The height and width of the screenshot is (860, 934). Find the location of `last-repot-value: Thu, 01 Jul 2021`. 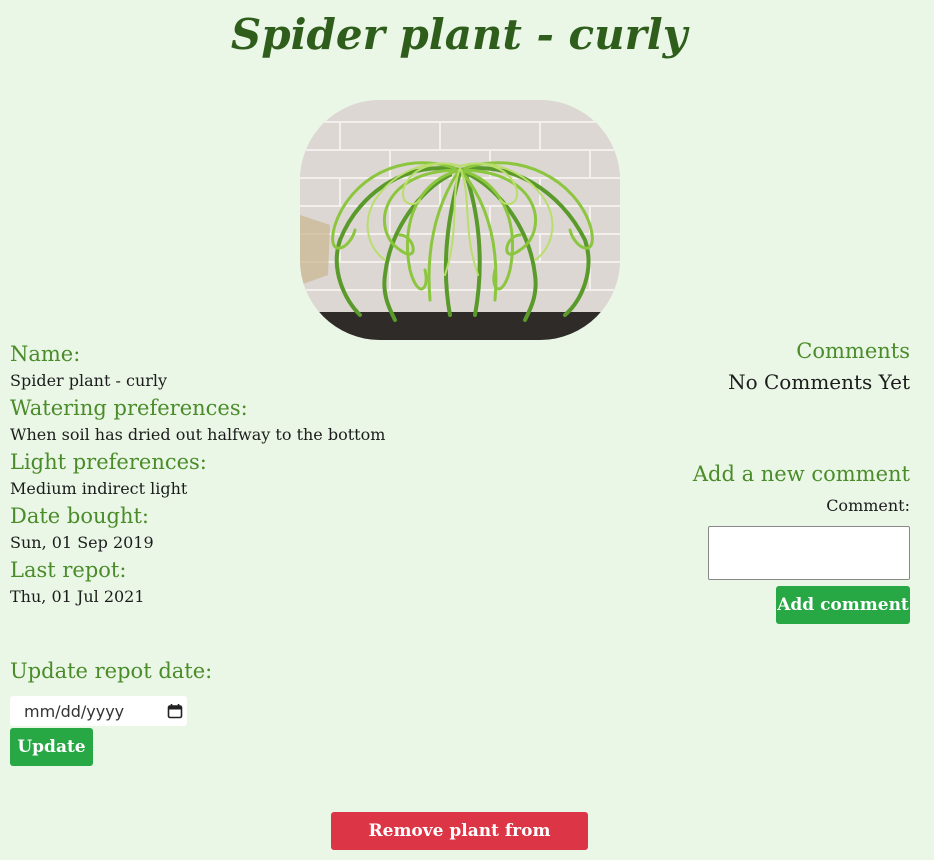

last-repot-value: Thu, 01 Jul 2021 is located at coordinates (77, 596).